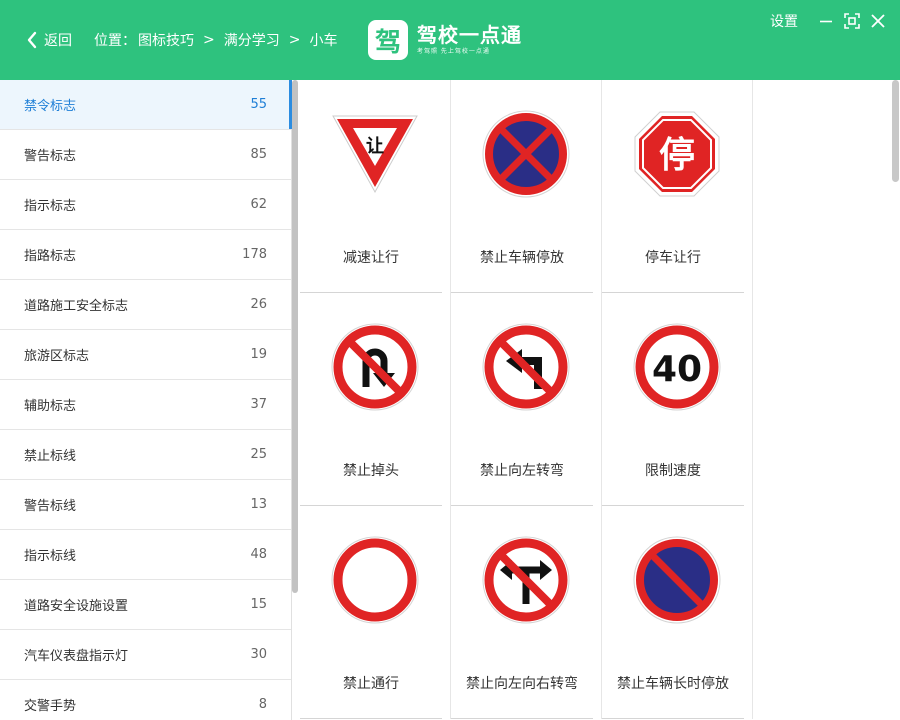 This screenshot has height=720, width=900. What do you see at coordinates (295, 336) in the screenshot?
I see `sidebar-scrollbar` at bounding box center [295, 336].